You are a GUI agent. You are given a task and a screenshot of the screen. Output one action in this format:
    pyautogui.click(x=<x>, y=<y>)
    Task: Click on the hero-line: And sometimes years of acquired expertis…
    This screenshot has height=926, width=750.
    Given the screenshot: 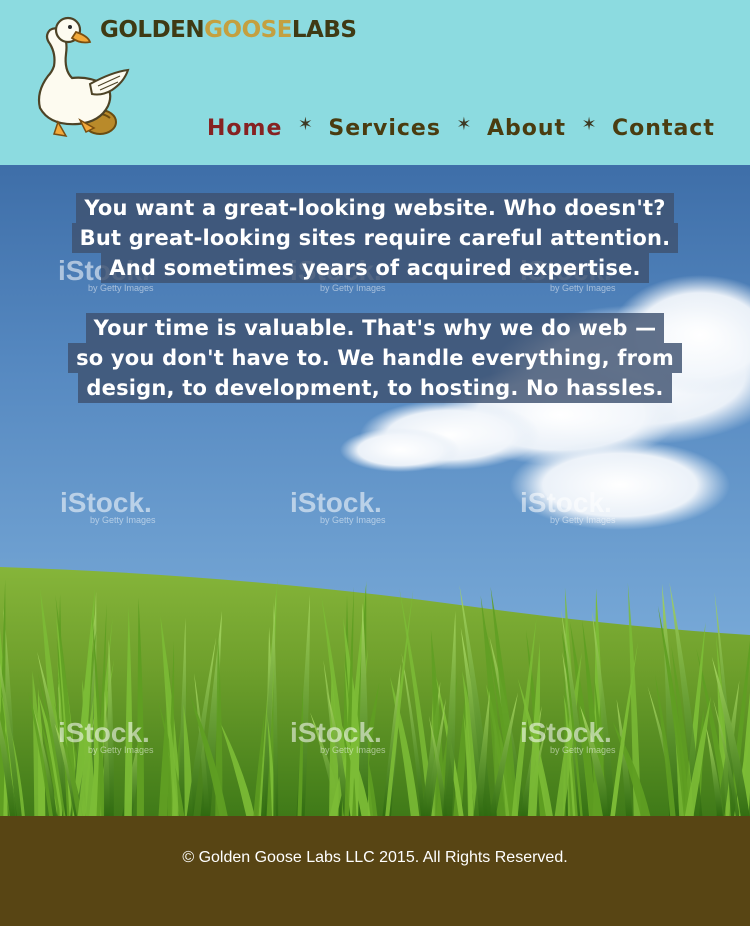 What is the action you would take?
    pyautogui.click(x=375, y=268)
    